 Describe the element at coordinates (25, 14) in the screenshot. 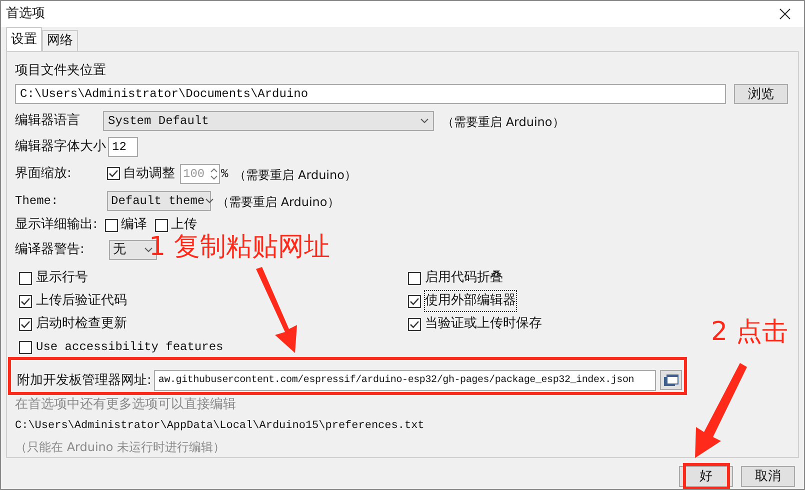

I see `window-title: 首选项` at that location.